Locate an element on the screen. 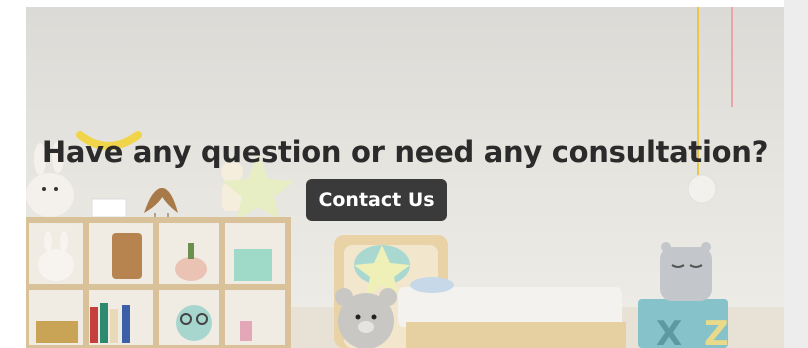  svg-text: X is located at coordinates (669, 331).